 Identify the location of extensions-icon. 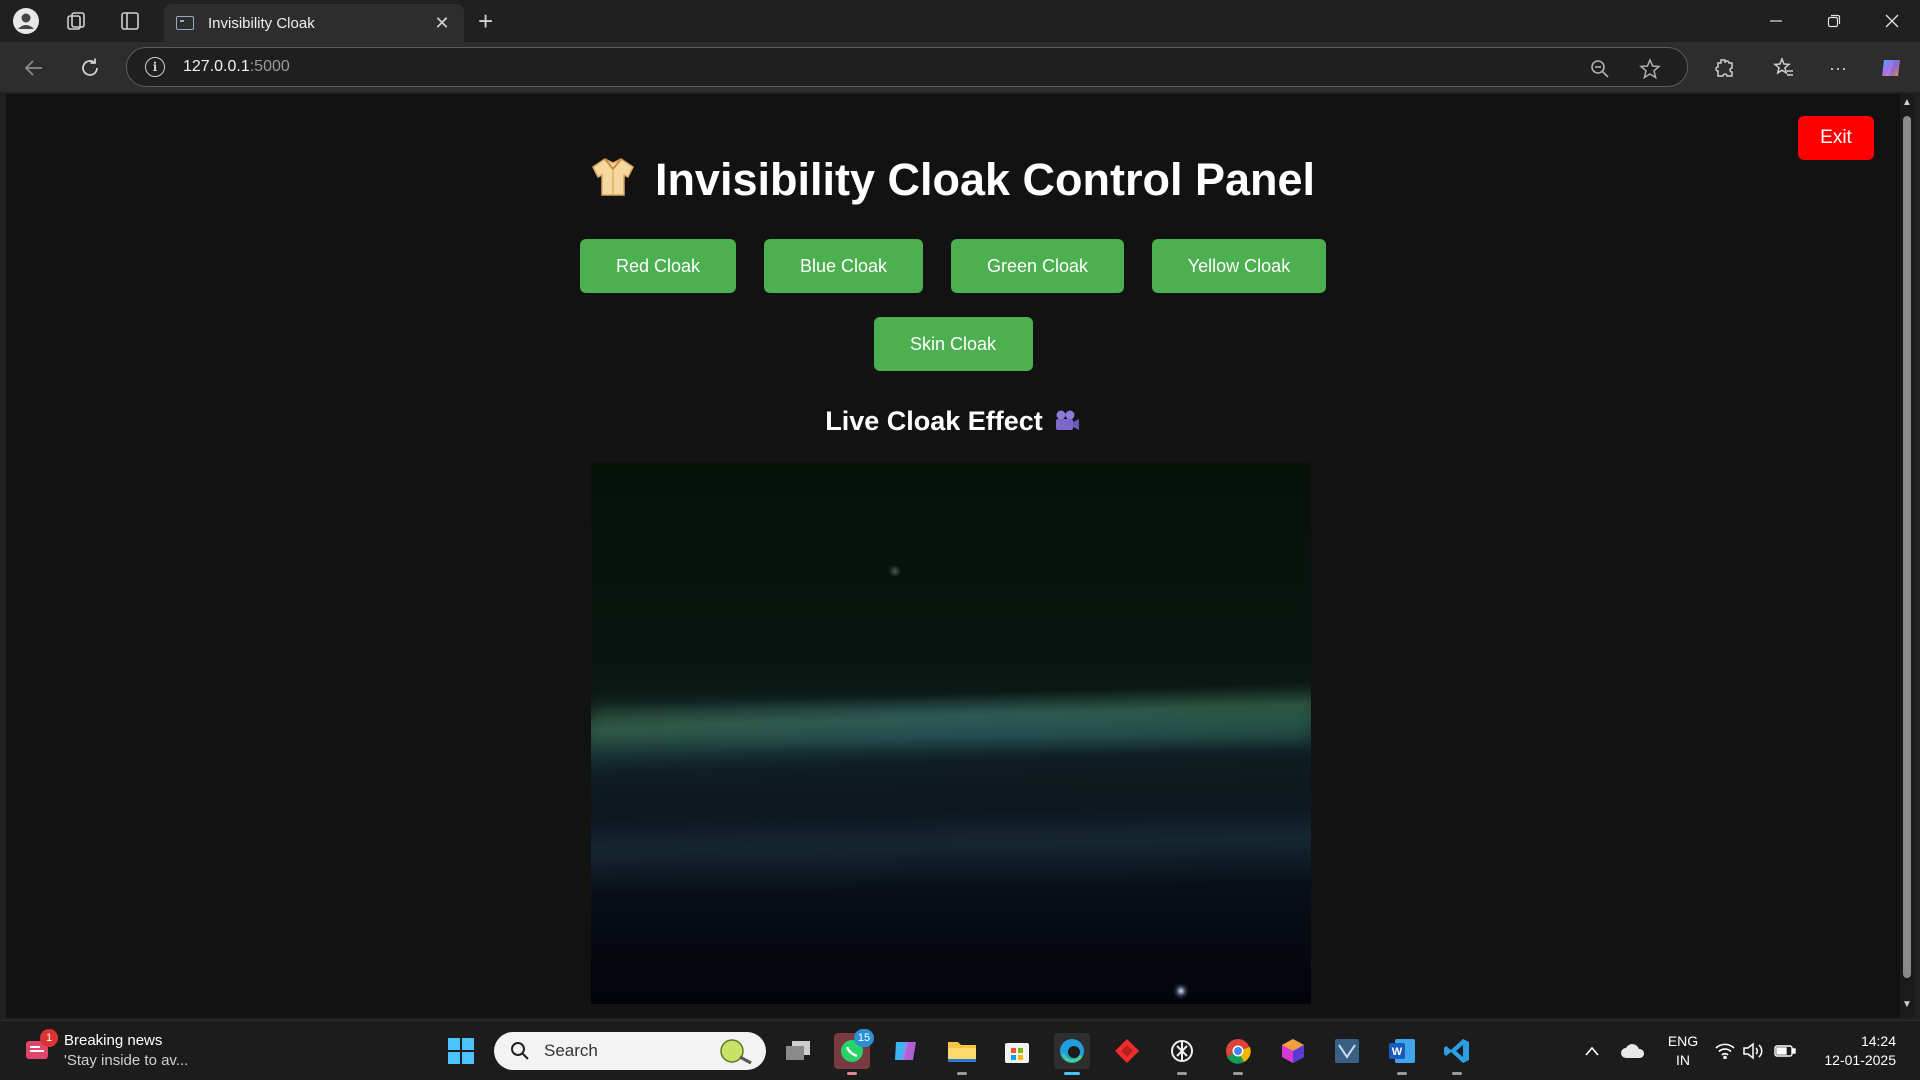
(1724, 68).